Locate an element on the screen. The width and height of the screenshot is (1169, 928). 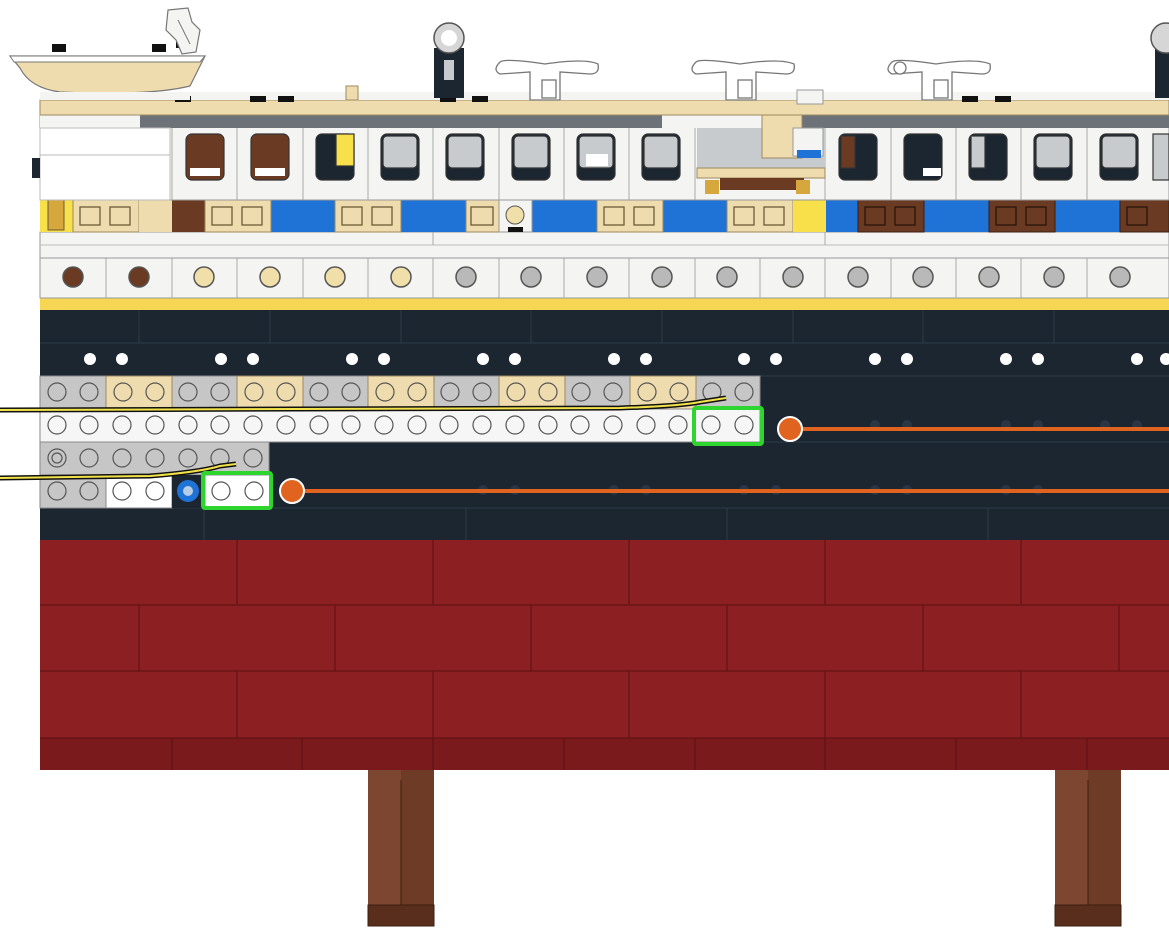
top-deck is located at coordinates (604, 100).